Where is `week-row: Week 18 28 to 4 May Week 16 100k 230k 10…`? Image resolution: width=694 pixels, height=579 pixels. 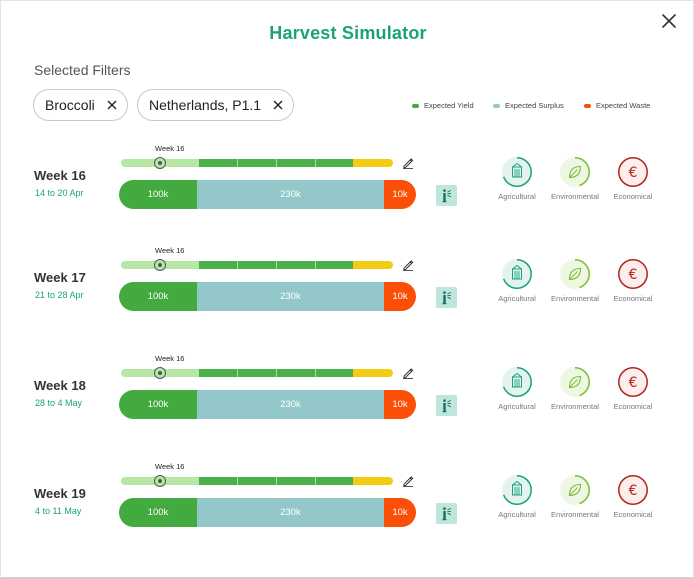 week-row: Week 18 28 to 4 May Week 16 100k 230k 10… is located at coordinates (347, 394).